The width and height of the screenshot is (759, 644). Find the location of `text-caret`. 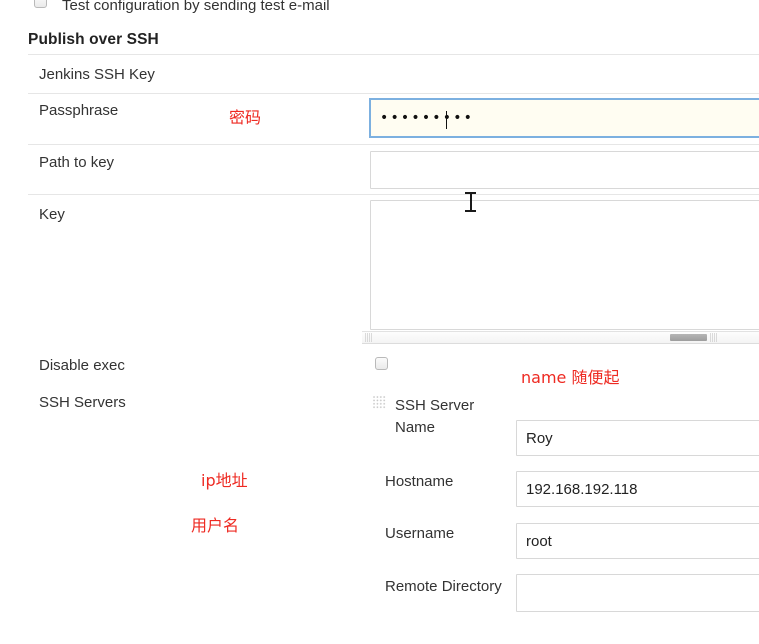

text-caret is located at coordinates (446, 120).